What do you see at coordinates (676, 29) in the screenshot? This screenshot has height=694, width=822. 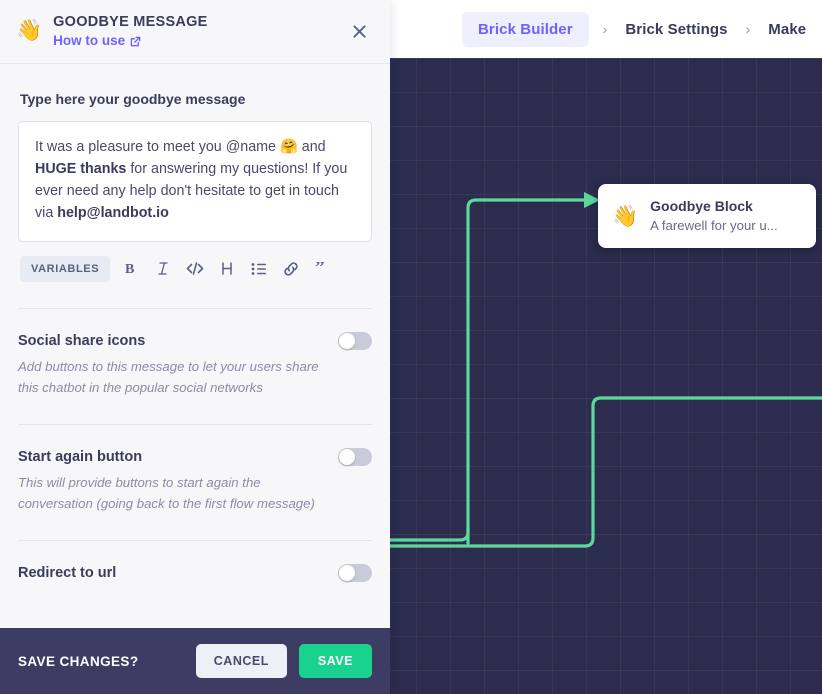 I see `breadcrumb-item-brick-settings: Brick Settings` at bounding box center [676, 29].